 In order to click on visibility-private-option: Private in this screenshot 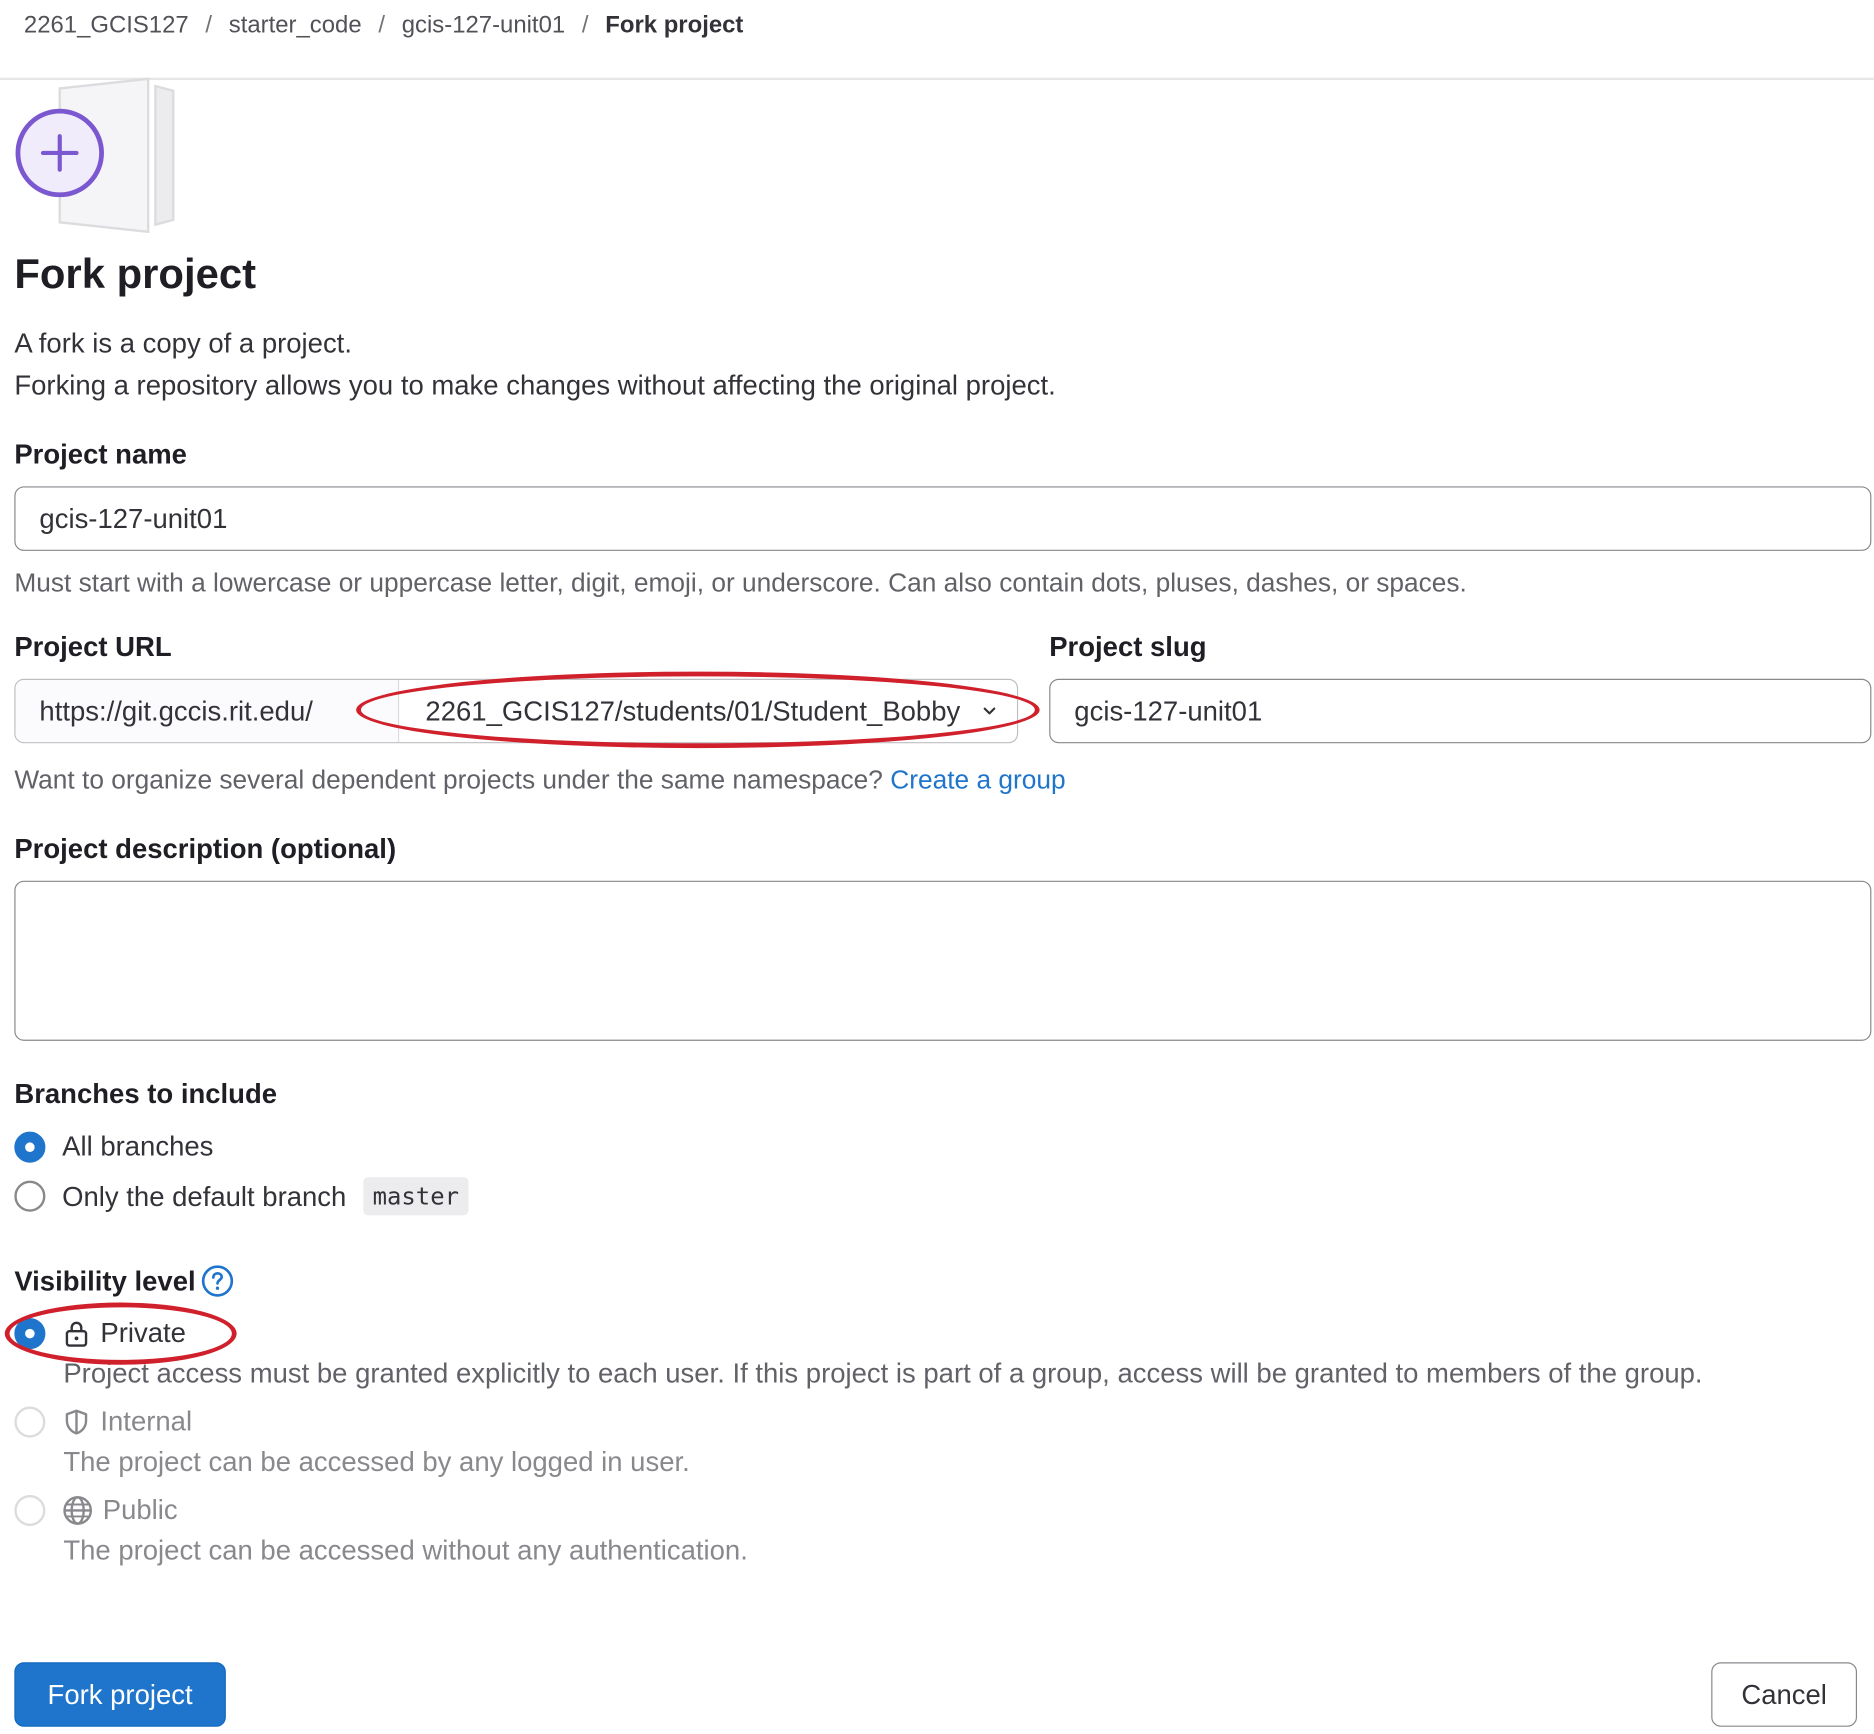, I will do `click(100, 1333)`.